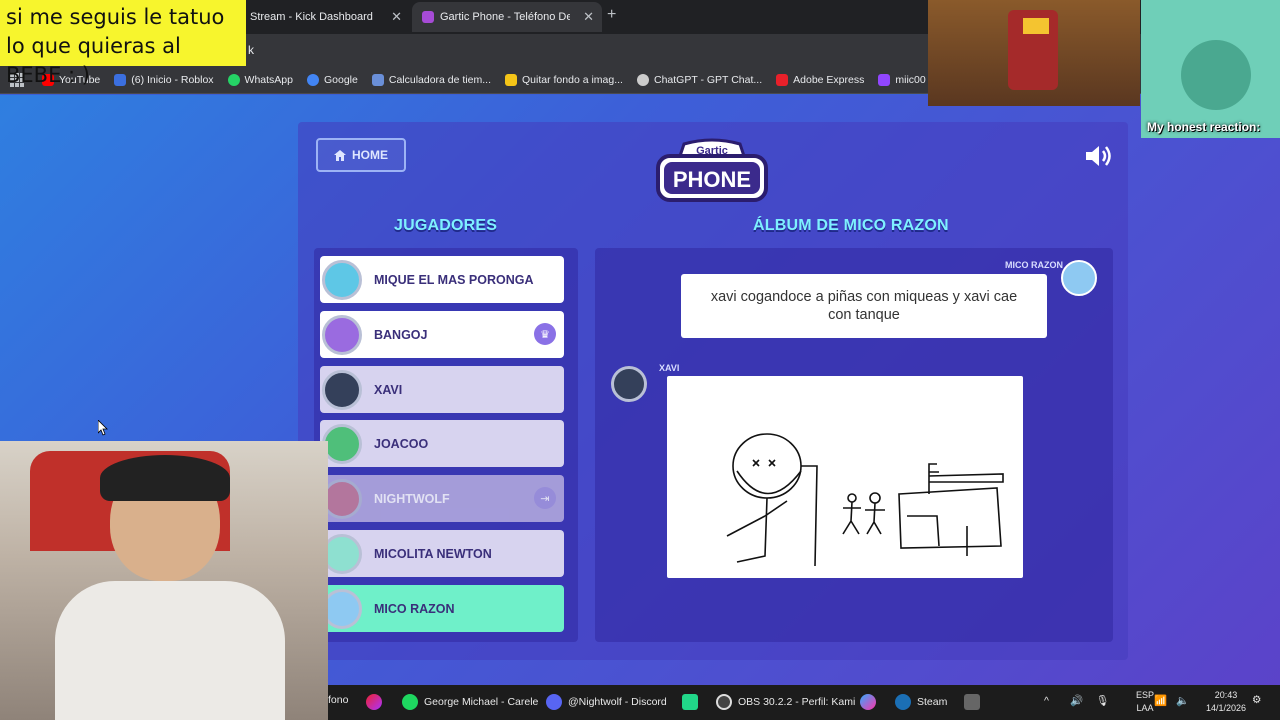 The width and height of the screenshot is (1280, 720). Describe the element at coordinates (401, 334) in the screenshot. I see `player-name: BANGOJ` at that location.